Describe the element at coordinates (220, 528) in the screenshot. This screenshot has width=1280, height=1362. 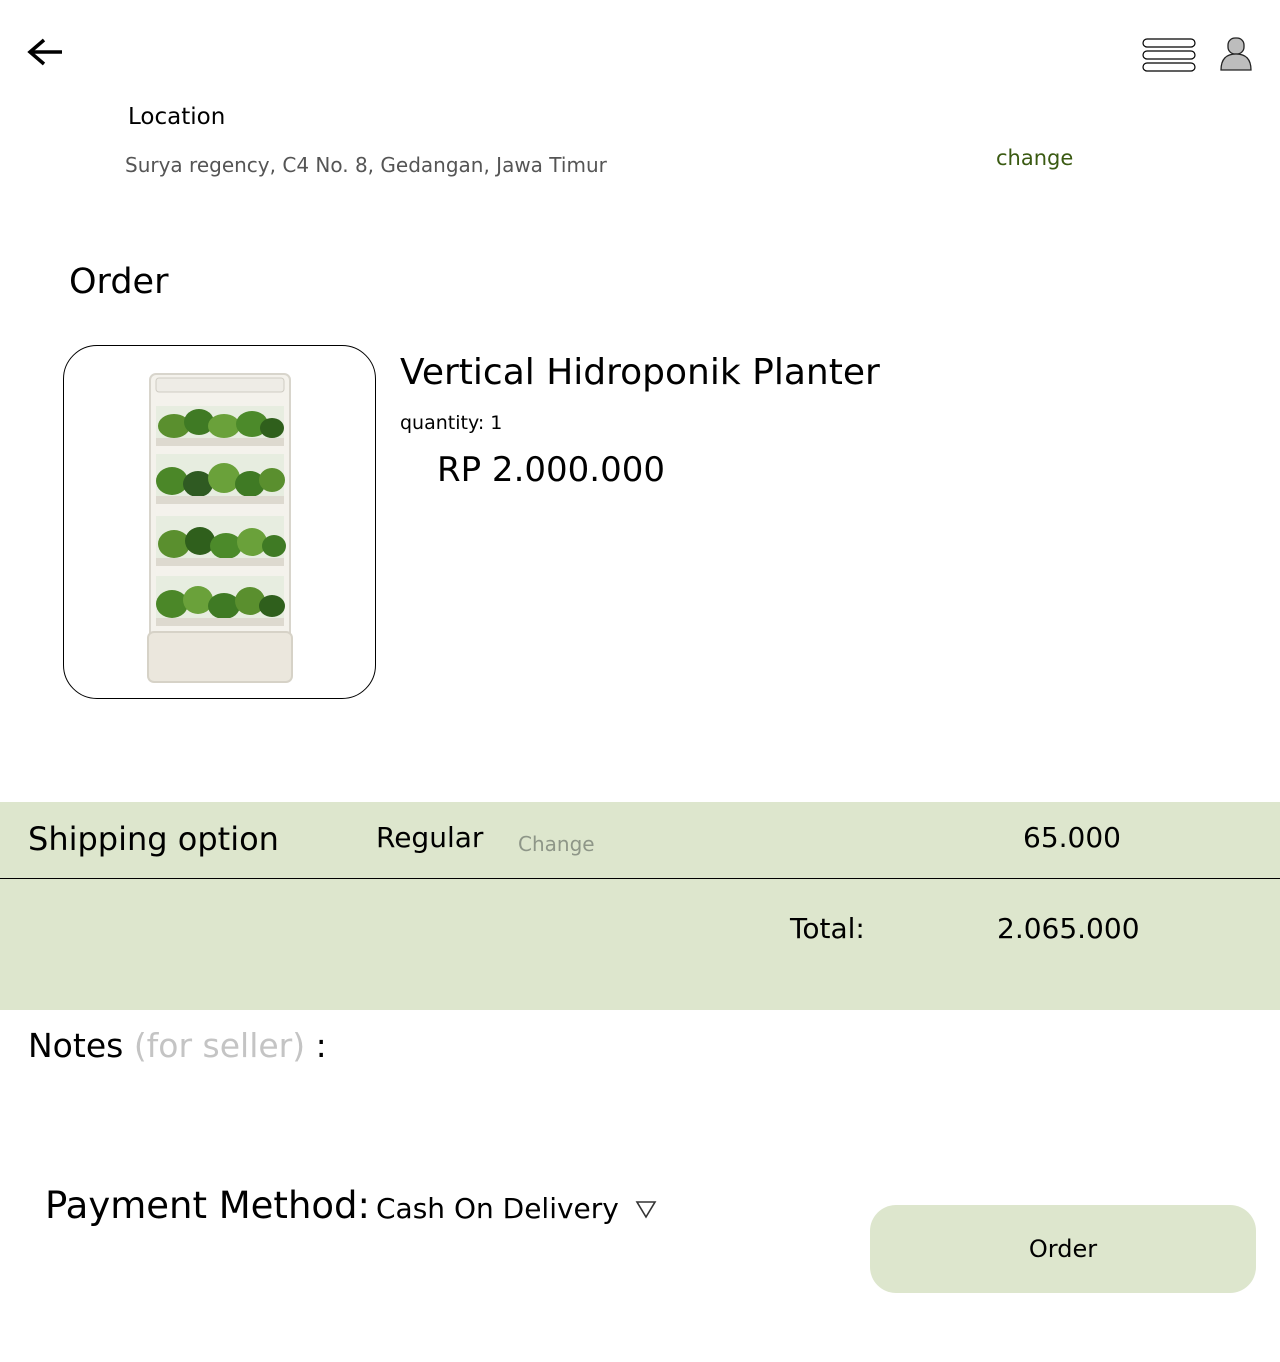
I see `hydroponic-planter-image` at that location.